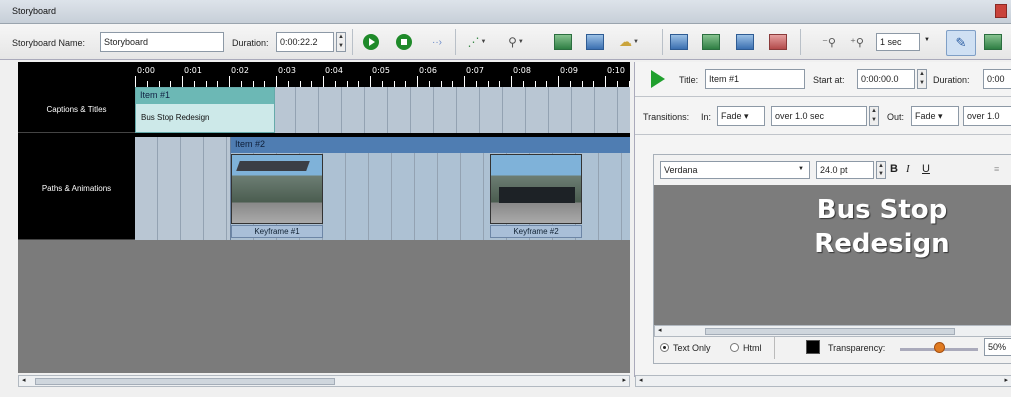 The width and height of the screenshot is (1011, 397). I want to click on in-duration-spinner: ▲ ▼, so click(874, 116).